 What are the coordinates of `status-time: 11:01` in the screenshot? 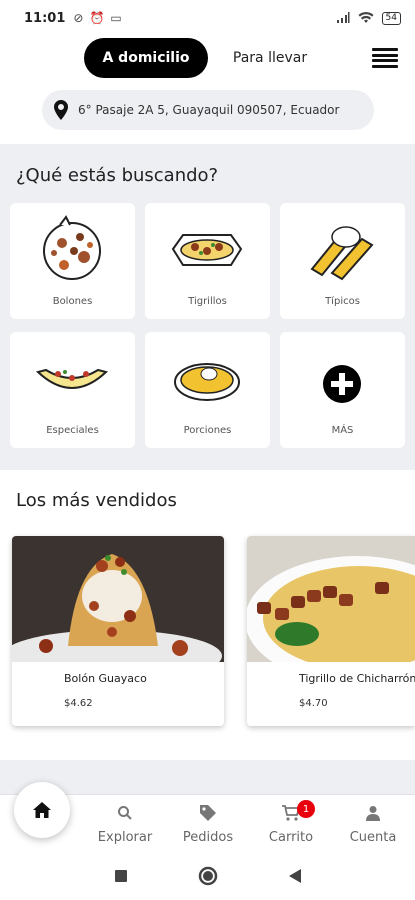 It's located at (45, 18).